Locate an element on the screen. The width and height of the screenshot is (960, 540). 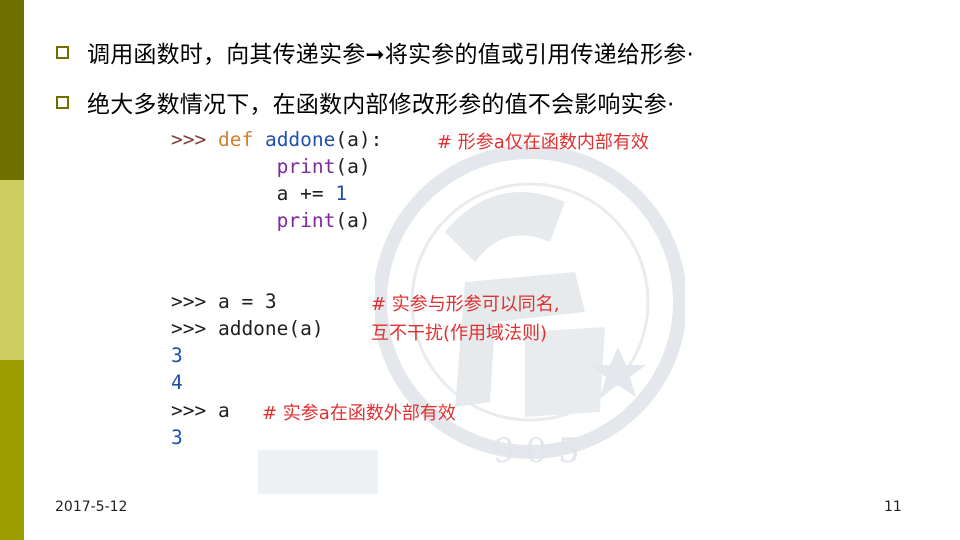
watermark-year: 9 0 5 is located at coordinates (536, 451).